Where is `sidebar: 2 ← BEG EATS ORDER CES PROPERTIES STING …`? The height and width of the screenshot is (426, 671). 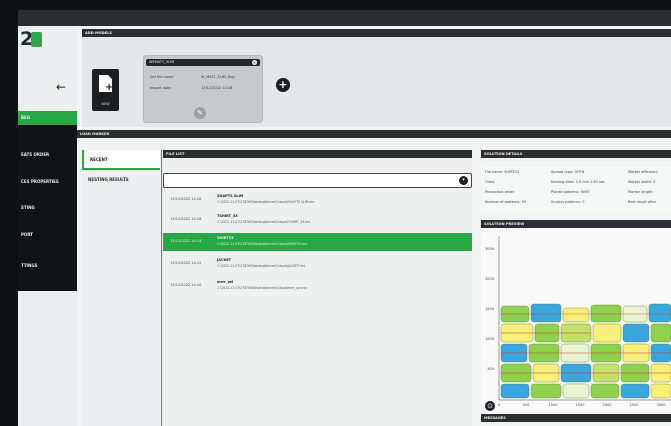
sidebar: 2 ← BEG EATS ORDER CES PROPERTIES STING … is located at coordinates (47, 226).